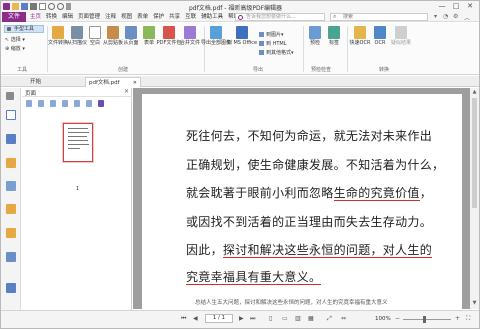 The width and height of the screenshot is (480, 329). Describe the element at coordinates (219, 318) in the screenshot. I see `page-number-input: 1 / 1` at that location.